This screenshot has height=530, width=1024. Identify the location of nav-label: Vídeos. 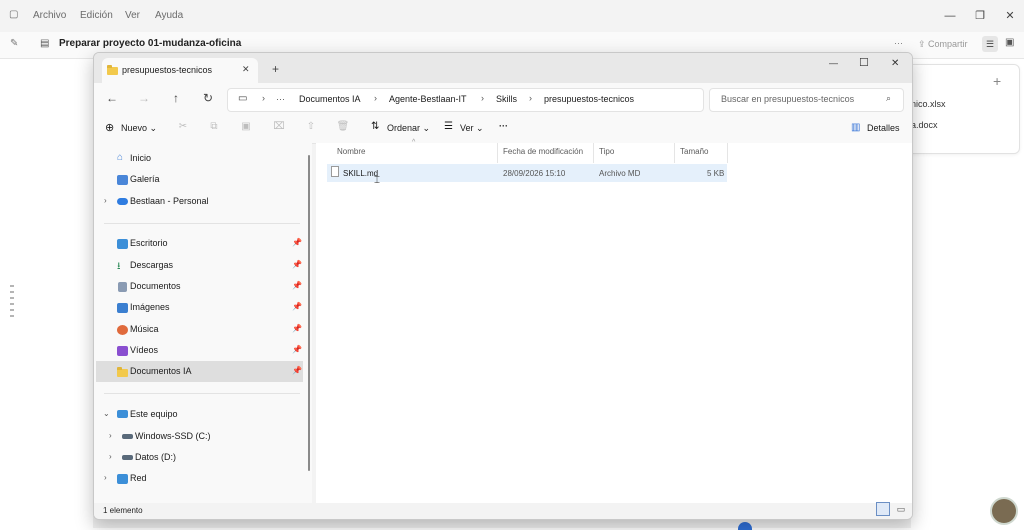
(144, 350).